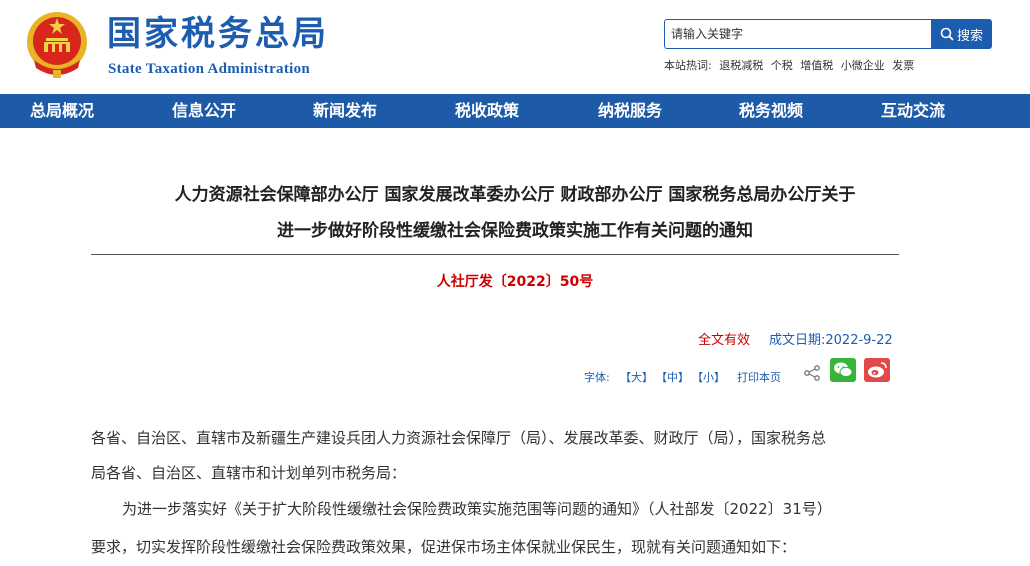 The image size is (1030, 566). What do you see at coordinates (771, 111) in the screenshot?
I see `nav-item-tax-video: 税务视频` at bounding box center [771, 111].